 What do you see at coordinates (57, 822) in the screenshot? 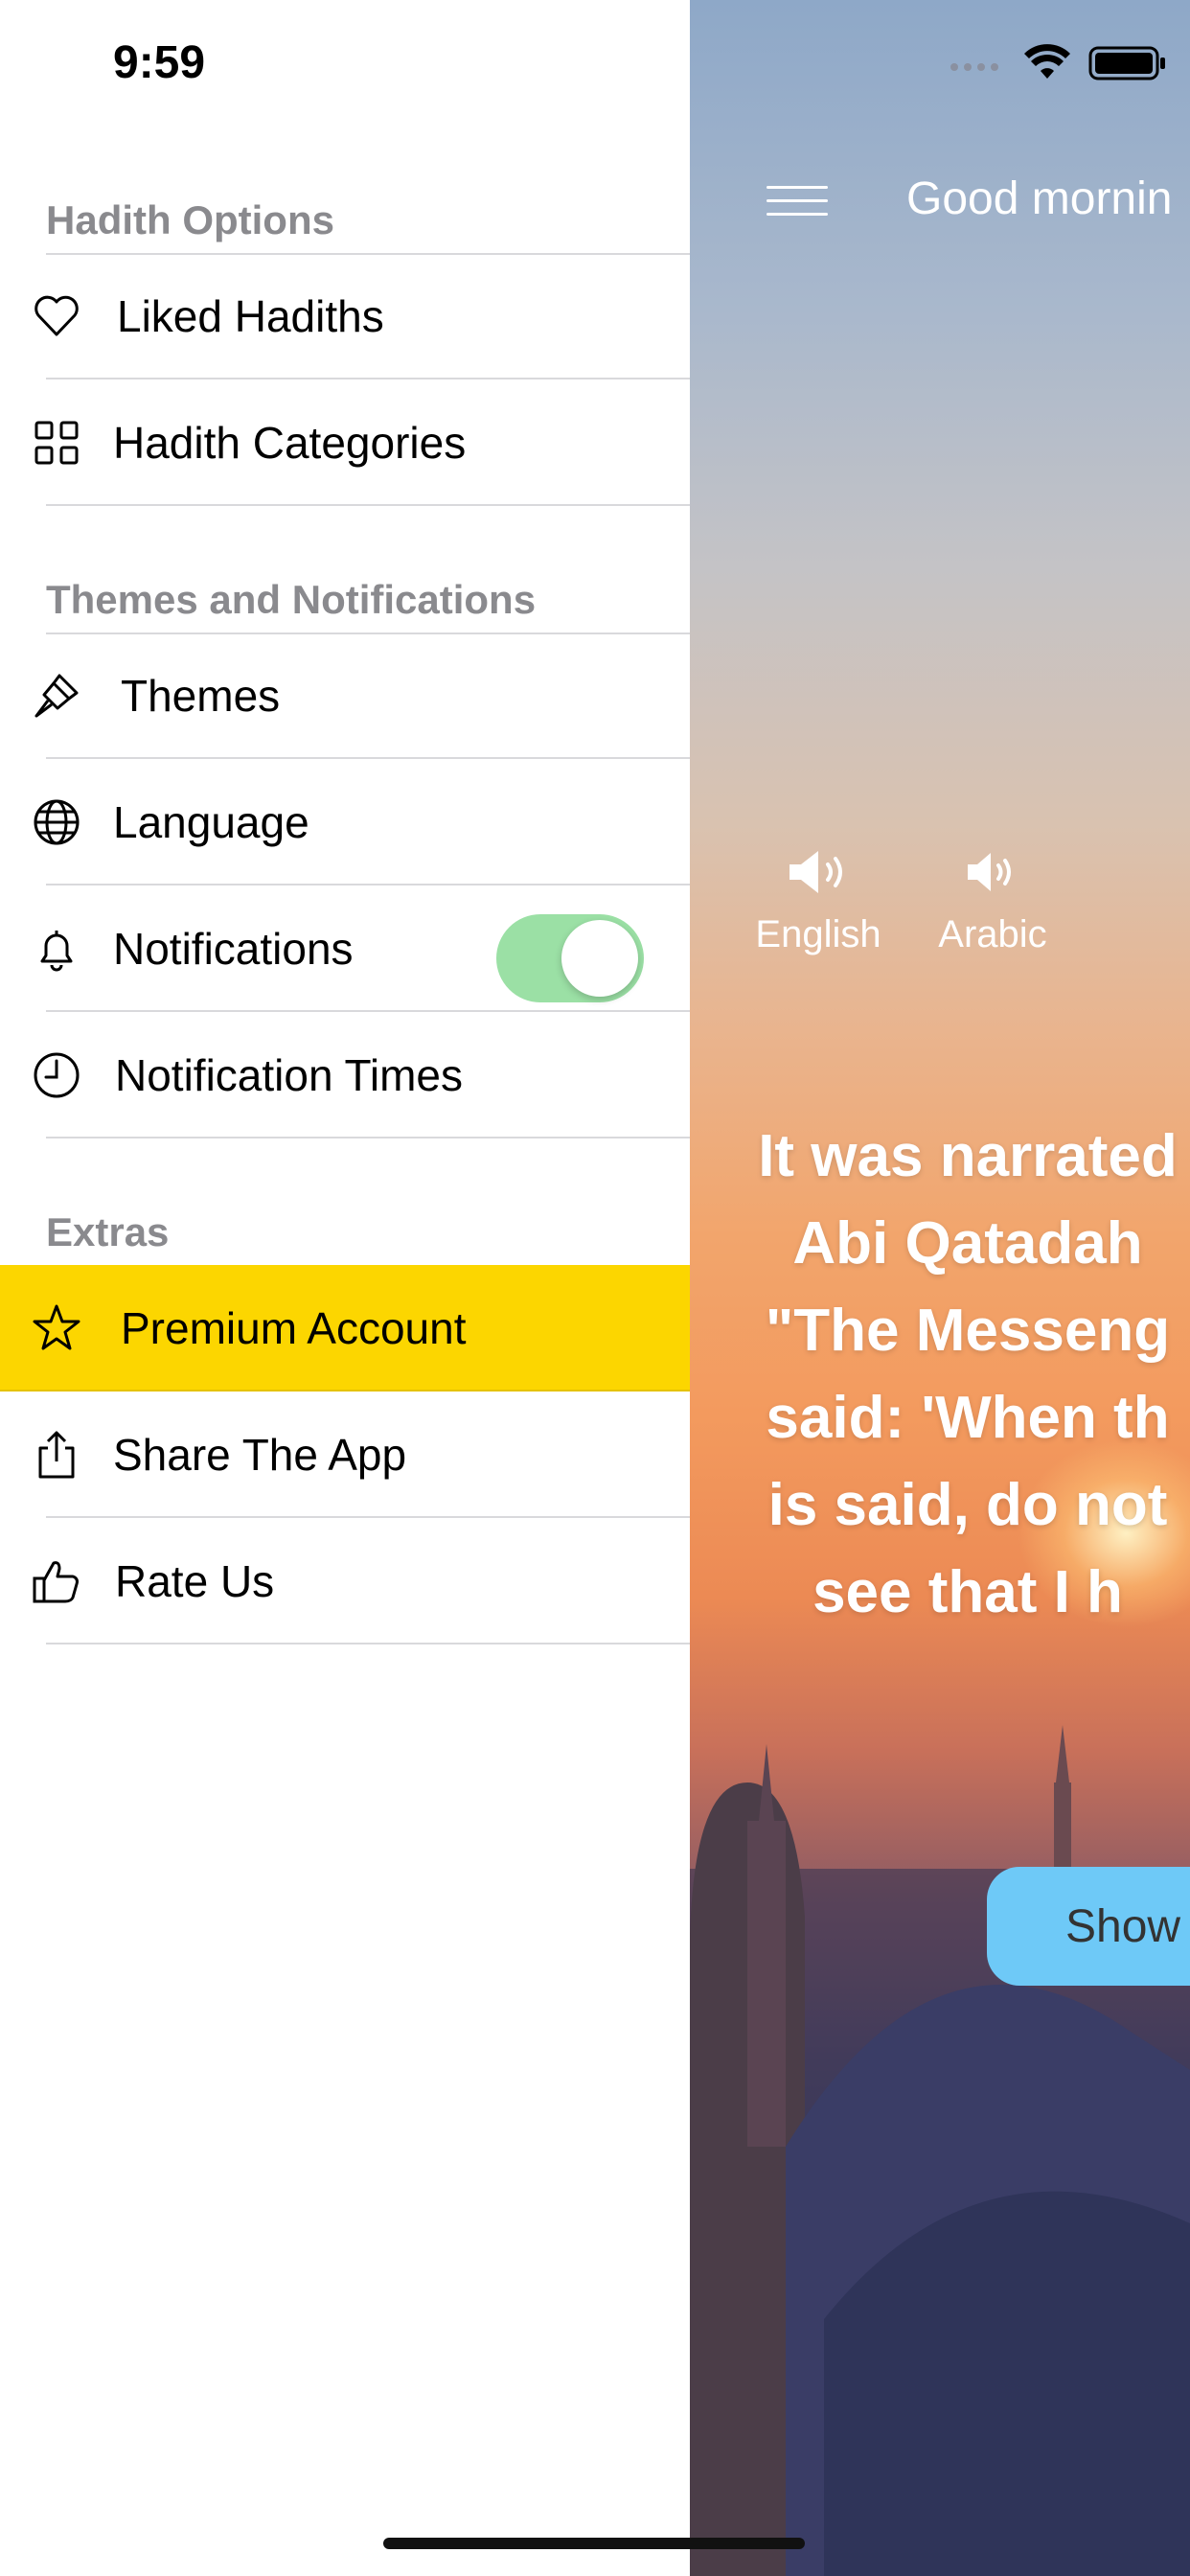
I see `globe-icon` at bounding box center [57, 822].